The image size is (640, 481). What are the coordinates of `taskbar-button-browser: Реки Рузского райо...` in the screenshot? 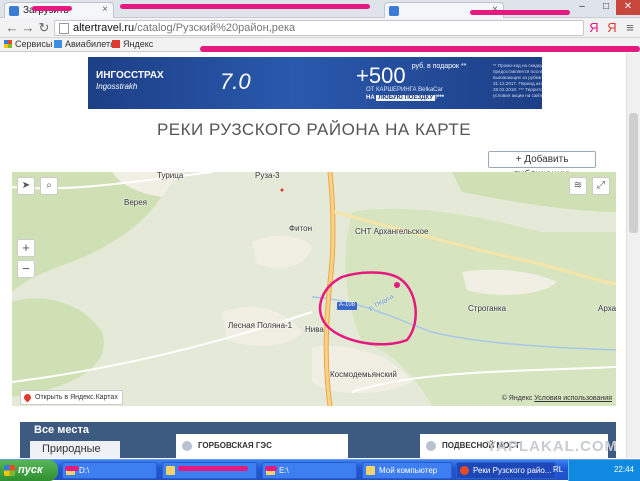 It's located at (506, 470).